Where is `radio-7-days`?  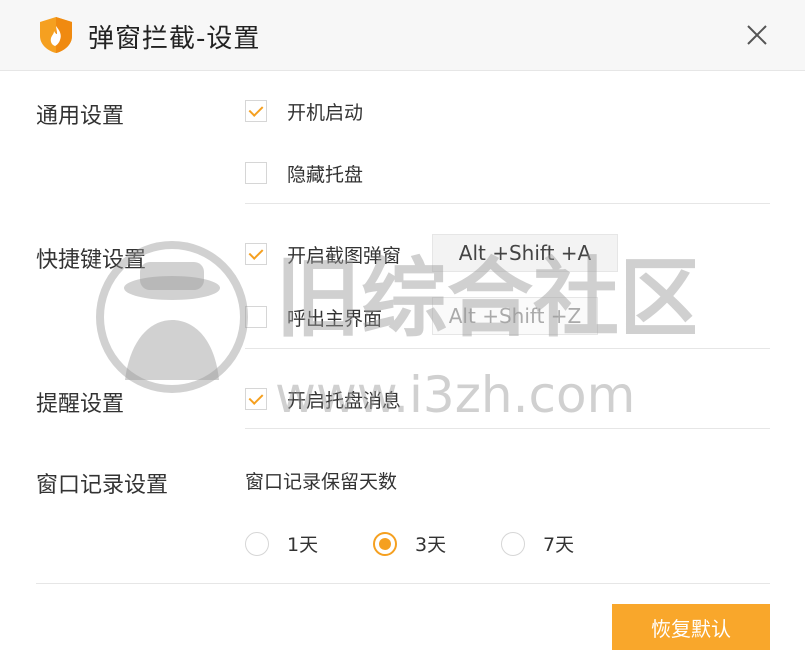 radio-7-days is located at coordinates (513, 543).